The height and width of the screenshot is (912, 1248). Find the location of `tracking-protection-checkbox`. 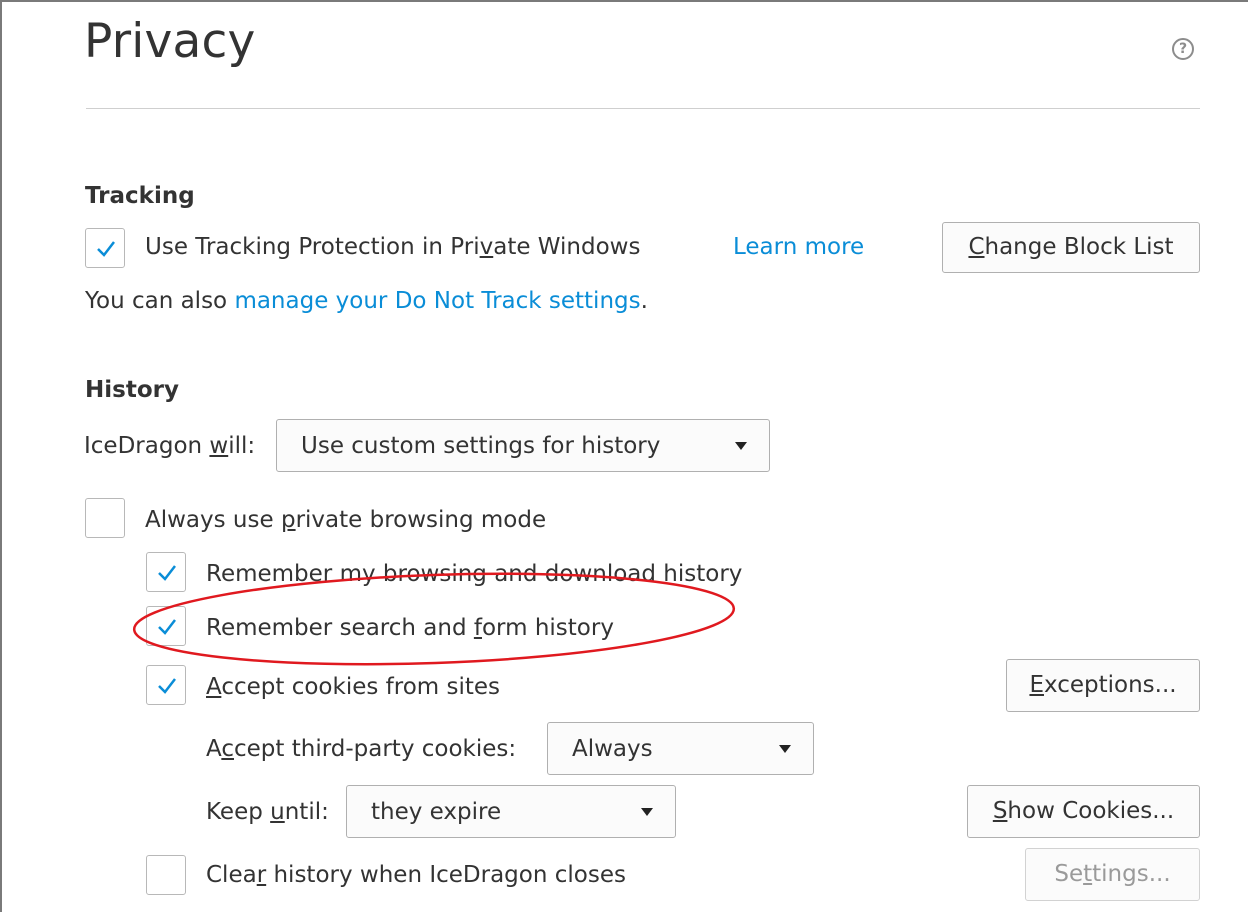

tracking-protection-checkbox is located at coordinates (105, 248).